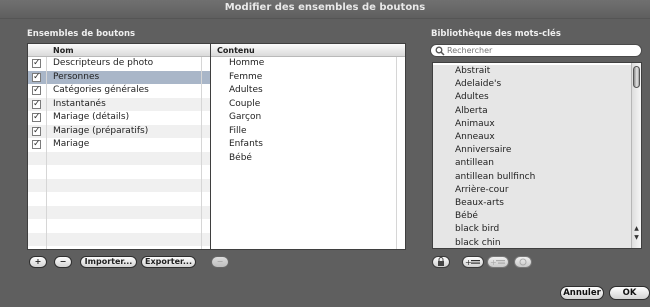  Describe the element at coordinates (636, 228) in the screenshot. I see `scroll-up-icon: ▲` at that location.